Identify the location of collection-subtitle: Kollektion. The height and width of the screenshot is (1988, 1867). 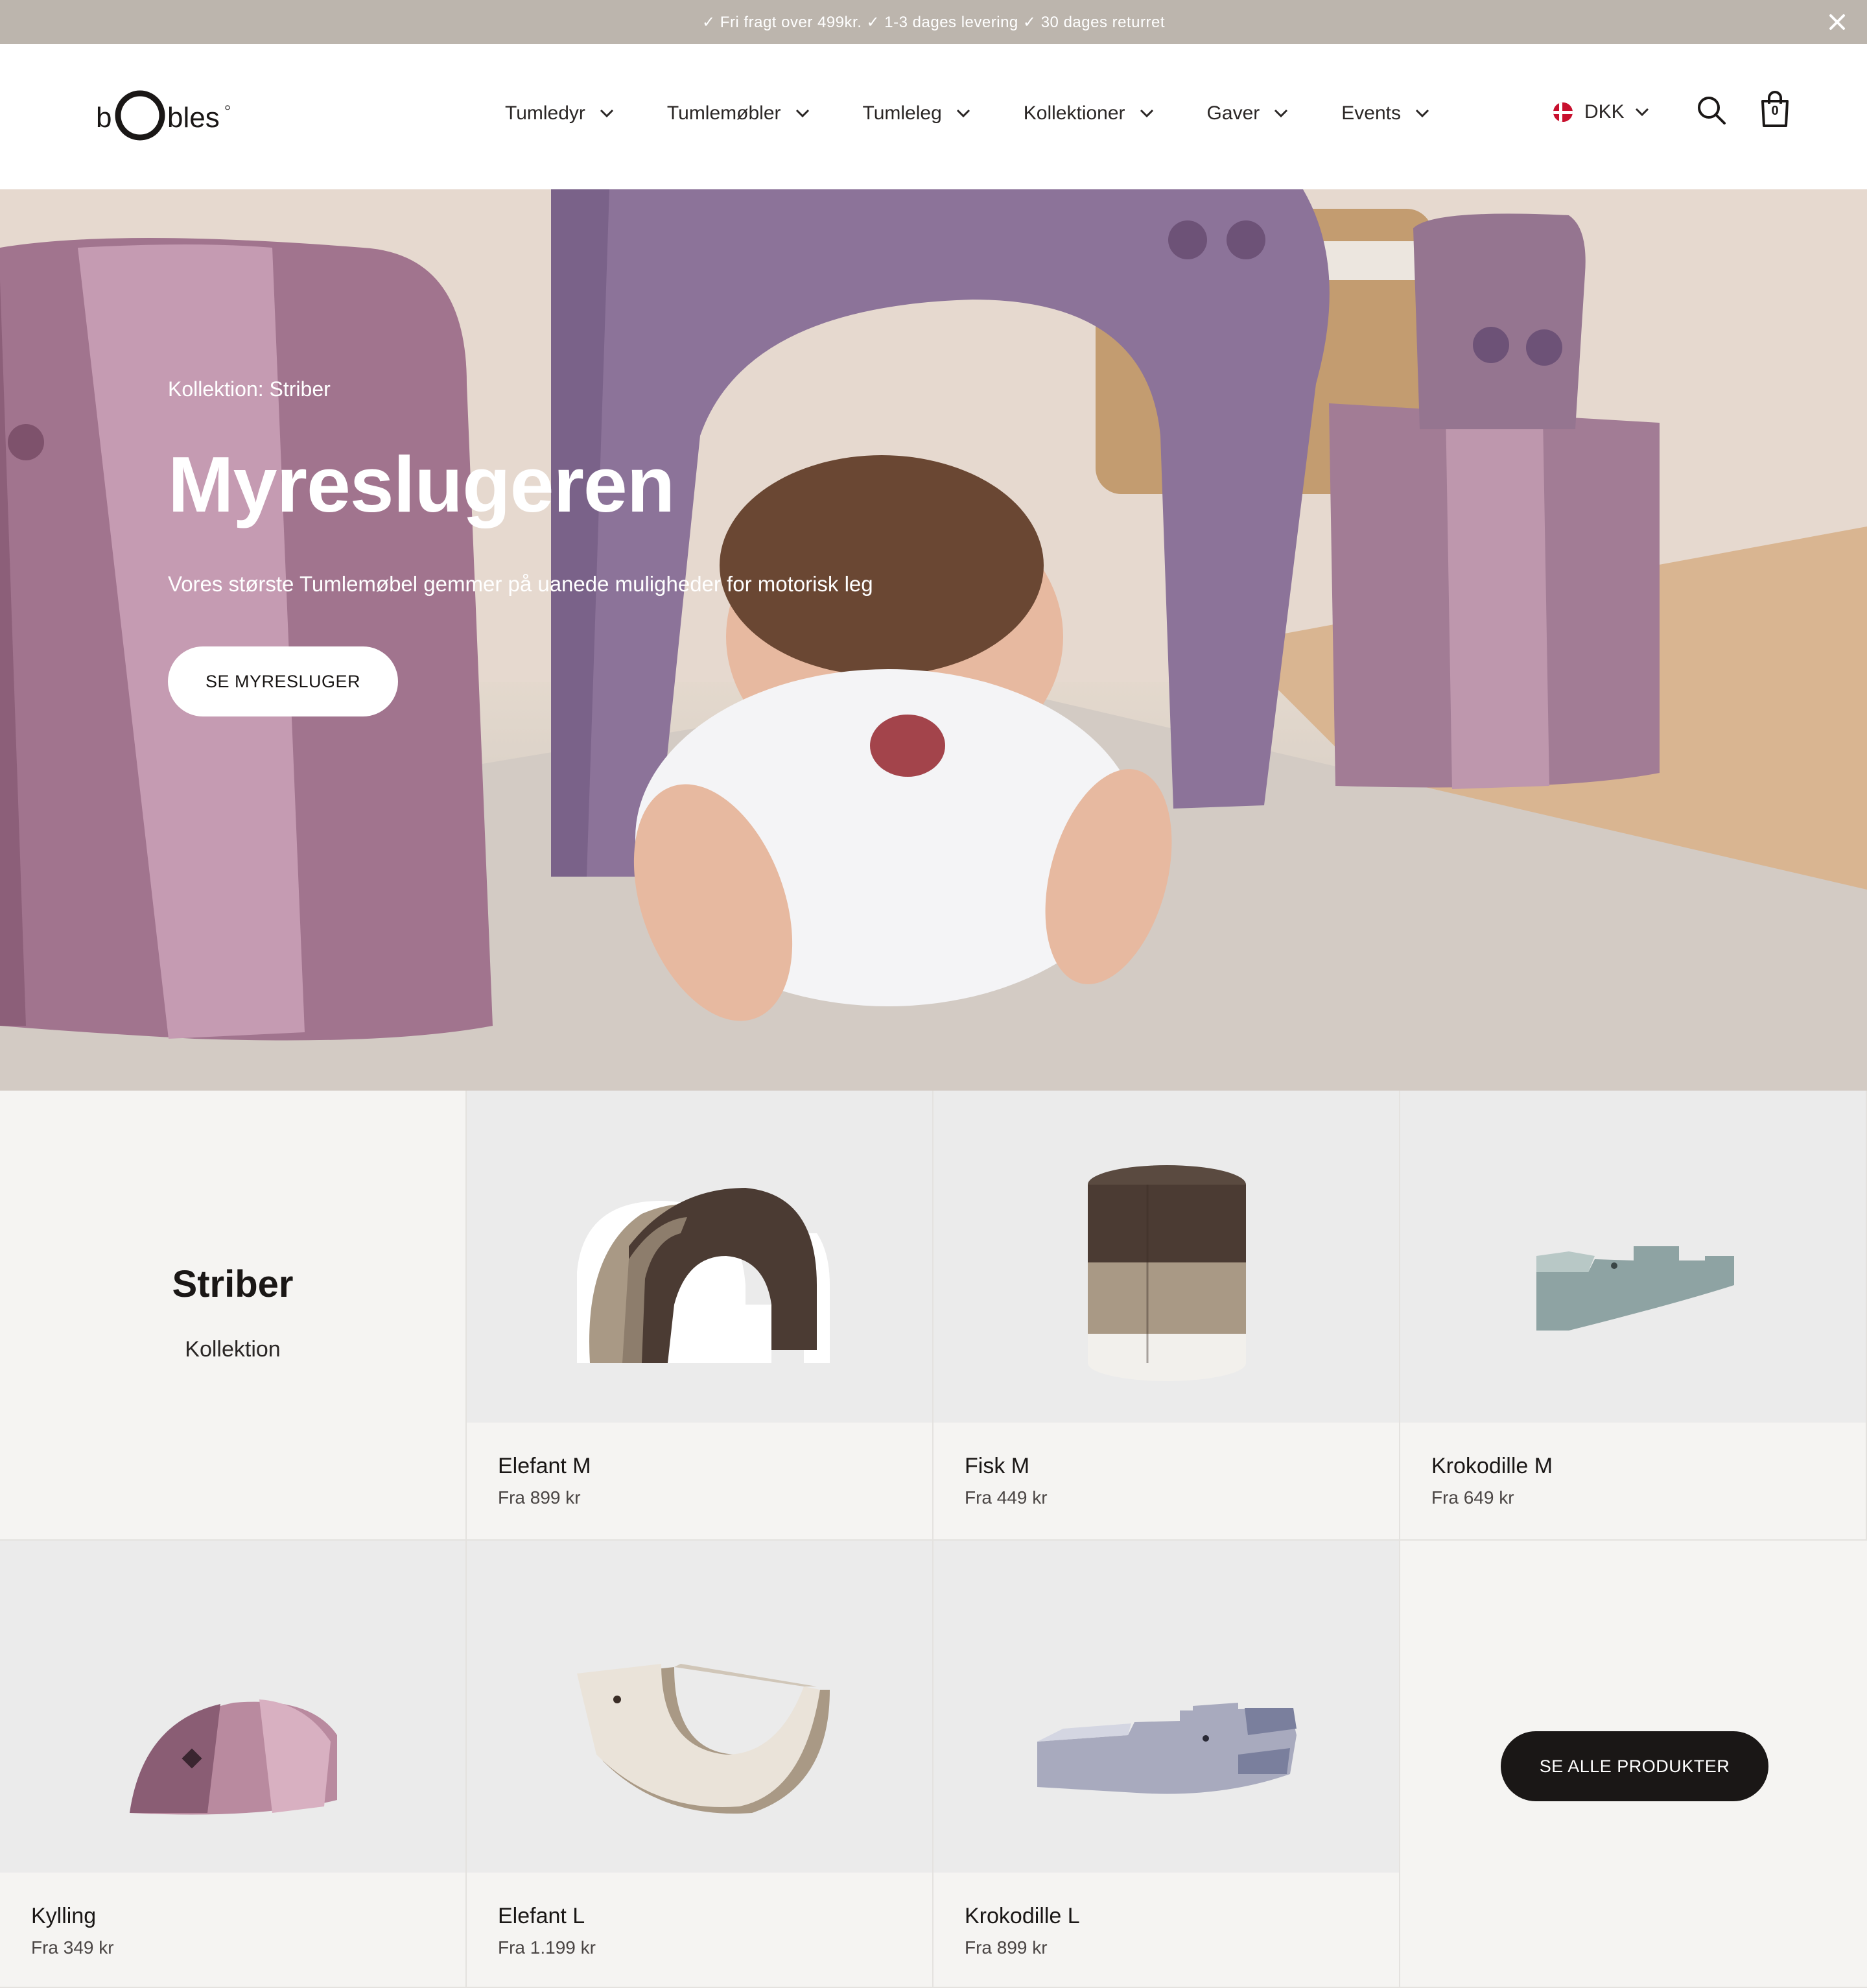
(233, 1349).